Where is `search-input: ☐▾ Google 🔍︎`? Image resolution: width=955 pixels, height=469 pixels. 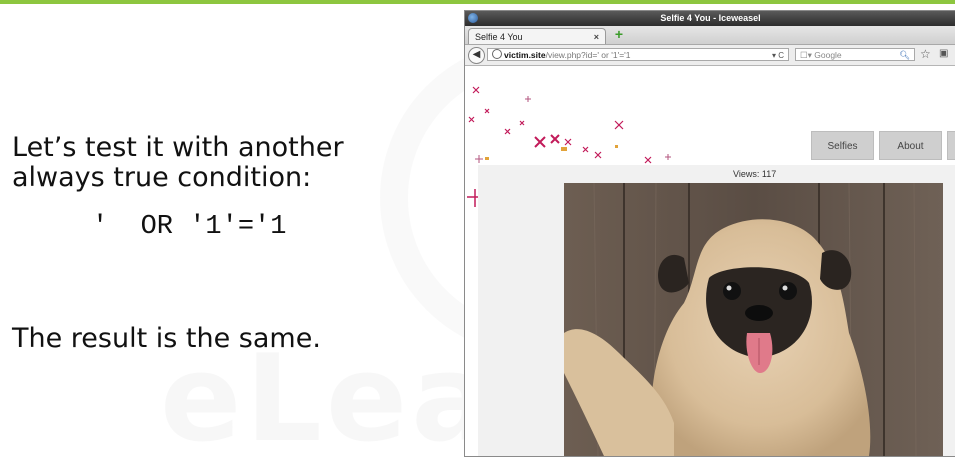 search-input: ☐▾ Google 🔍︎ is located at coordinates (855, 54).